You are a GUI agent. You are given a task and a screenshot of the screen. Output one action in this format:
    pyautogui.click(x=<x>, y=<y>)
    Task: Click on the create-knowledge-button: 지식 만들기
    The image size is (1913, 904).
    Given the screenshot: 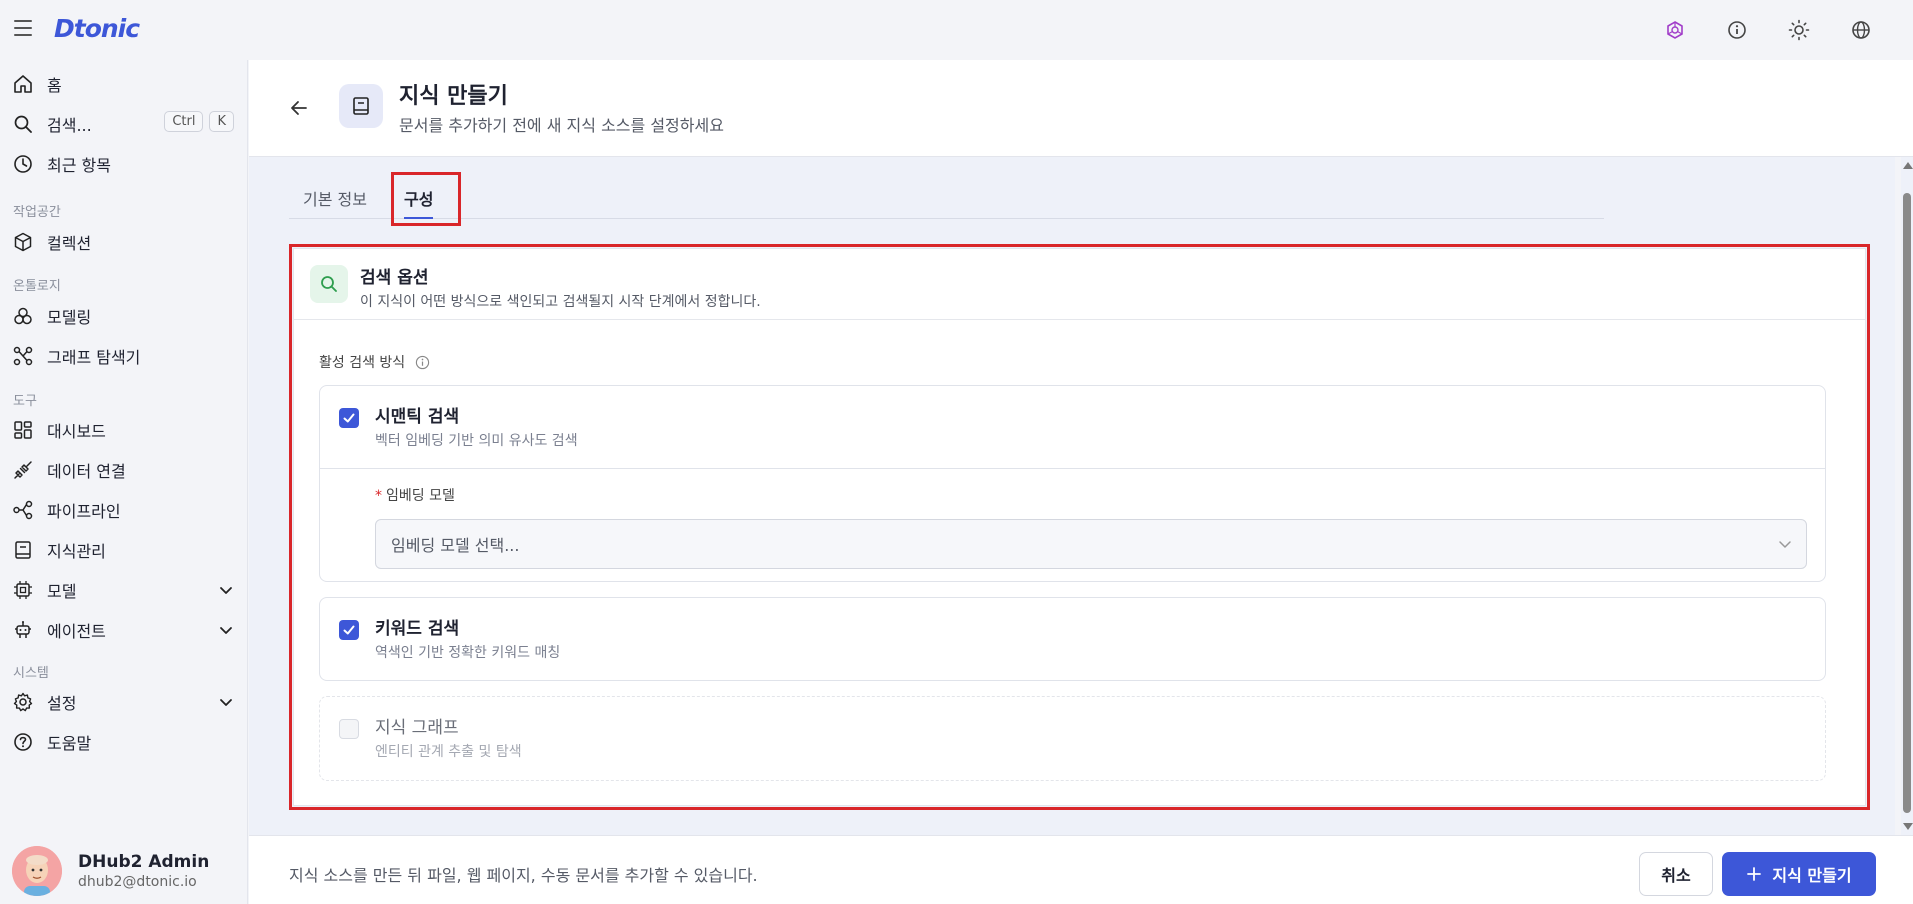 What is the action you would take?
    pyautogui.click(x=1799, y=874)
    